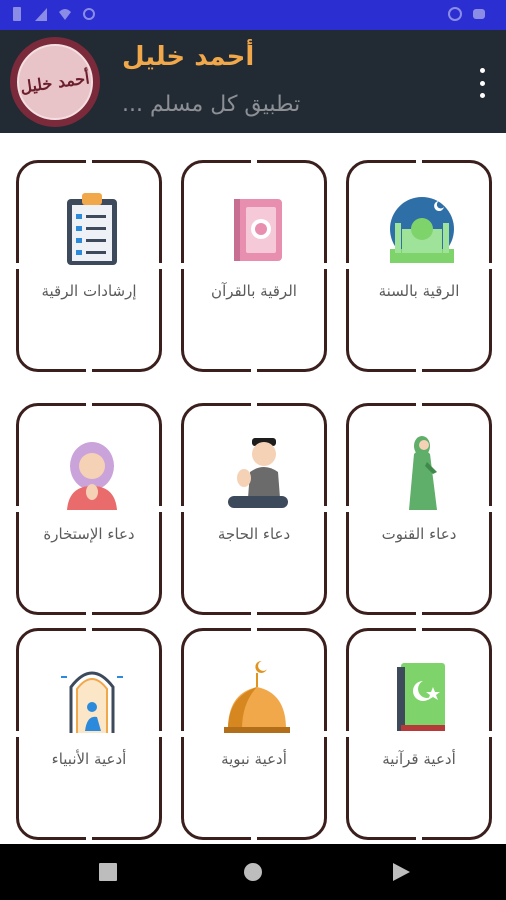 This screenshot has height=900, width=506. I want to click on card-label: دعاء الحاجة, so click(254, 534).